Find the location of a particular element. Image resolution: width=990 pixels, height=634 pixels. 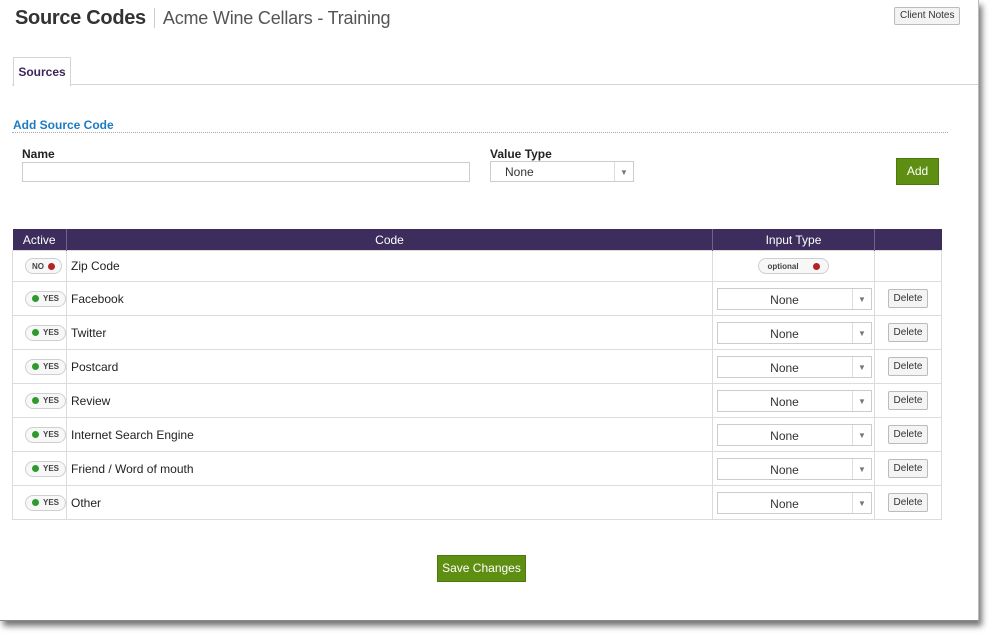

table-row: NO Zip Code optional is located at coordinates (477, 266).